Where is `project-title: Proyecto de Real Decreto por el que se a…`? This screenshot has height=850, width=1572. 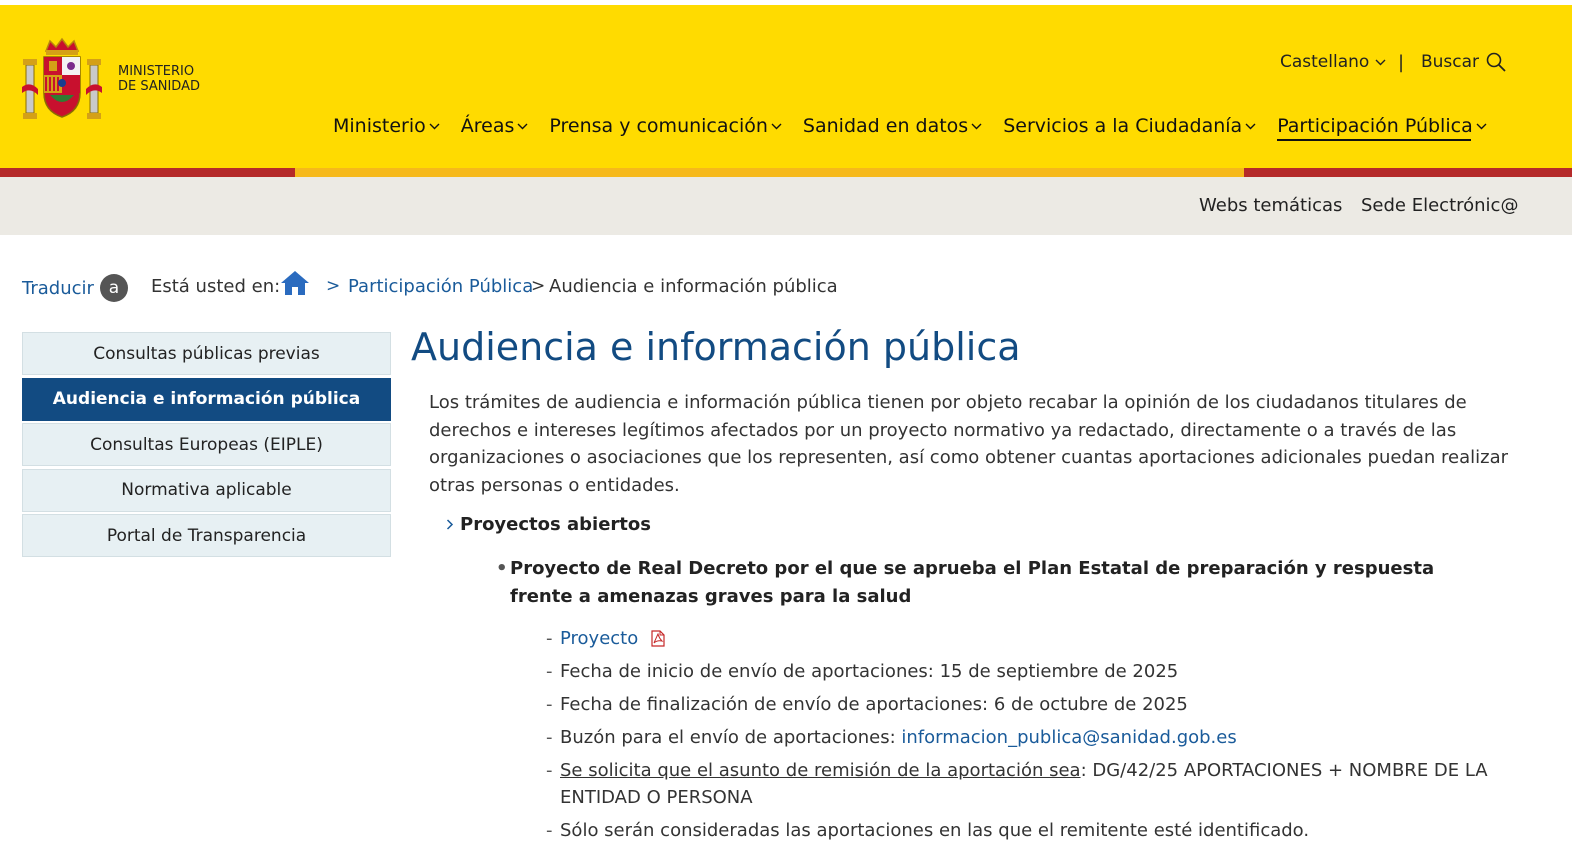 project-title: Proyecto de Real Decreto por el que se a… is located at coordinates (972, 582).